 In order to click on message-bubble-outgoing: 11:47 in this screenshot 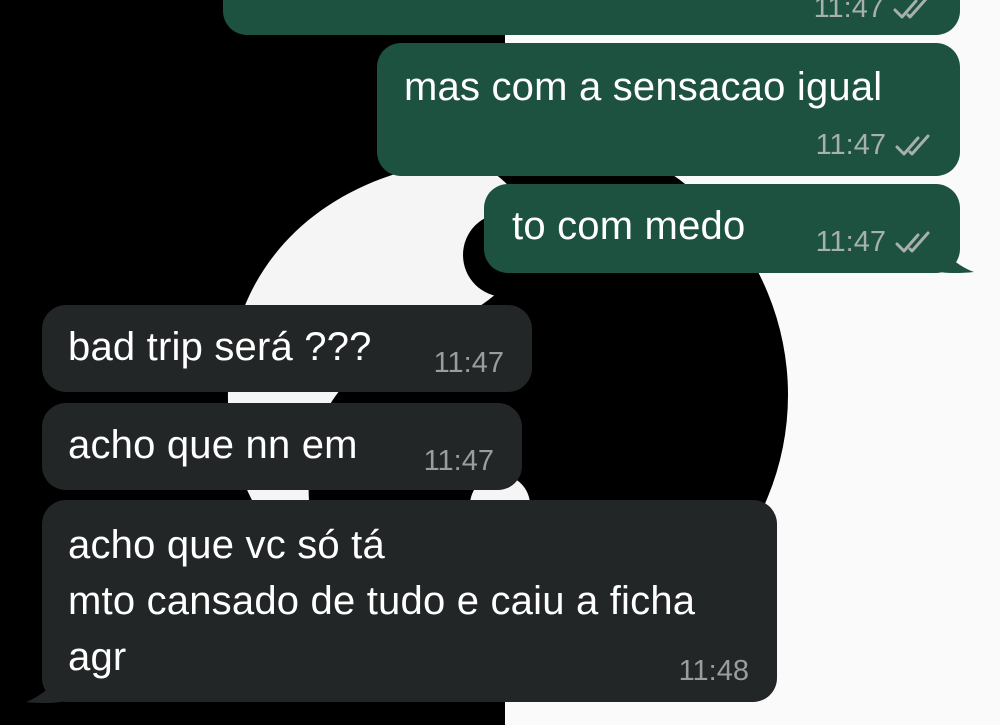, I will do `click(591, 17)`.